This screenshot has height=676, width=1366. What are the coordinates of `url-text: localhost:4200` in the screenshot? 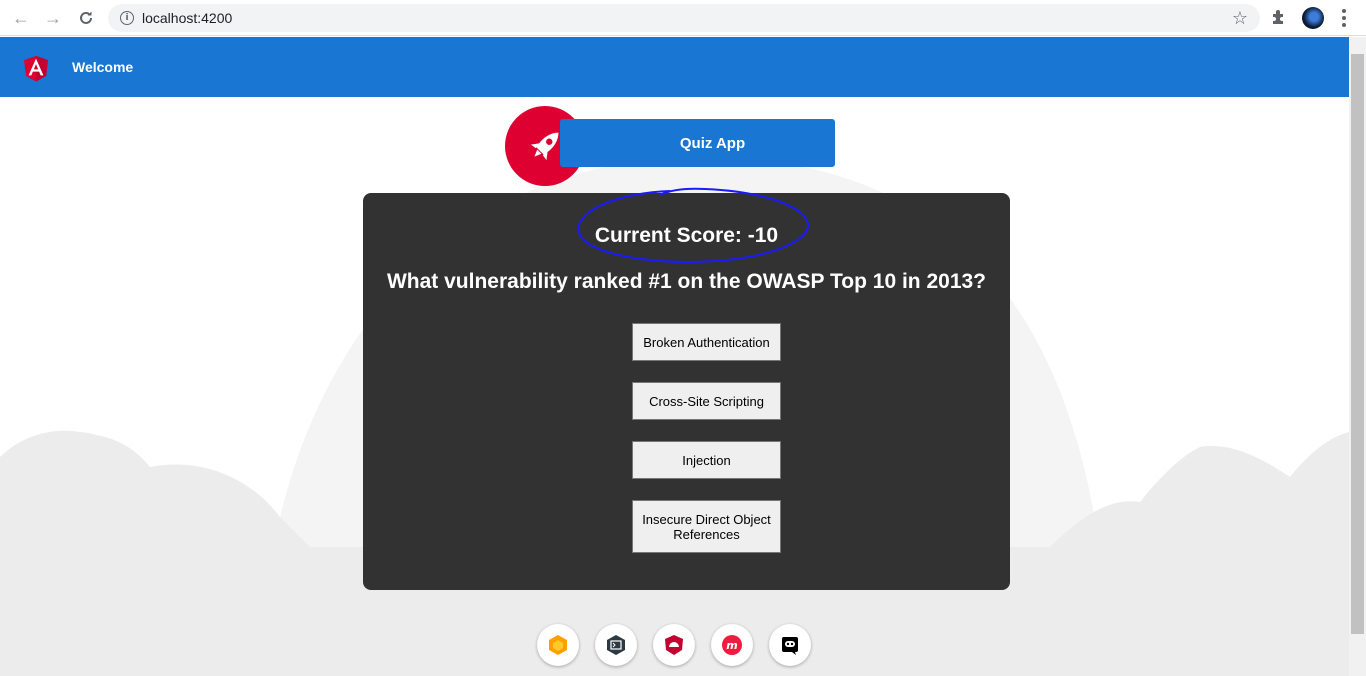 It's located at (187, 18).